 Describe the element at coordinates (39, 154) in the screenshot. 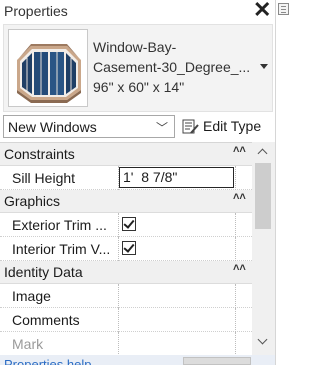

I see `group-label: Constraints` at that location.